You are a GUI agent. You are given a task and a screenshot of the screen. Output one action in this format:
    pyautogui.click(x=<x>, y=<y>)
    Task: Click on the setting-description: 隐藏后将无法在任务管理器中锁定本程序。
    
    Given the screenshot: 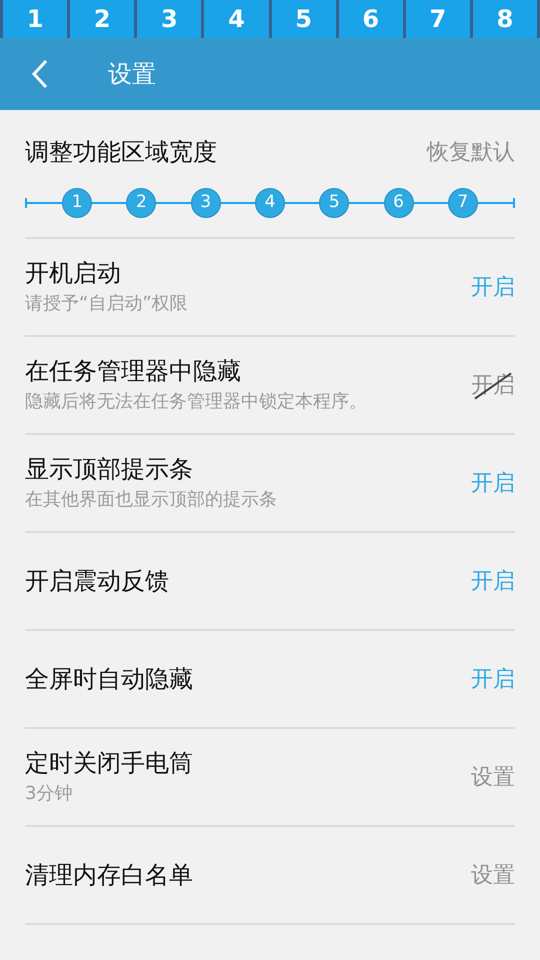 What is the action you would take?
    pyautogui.click(x=196, y=402)
    